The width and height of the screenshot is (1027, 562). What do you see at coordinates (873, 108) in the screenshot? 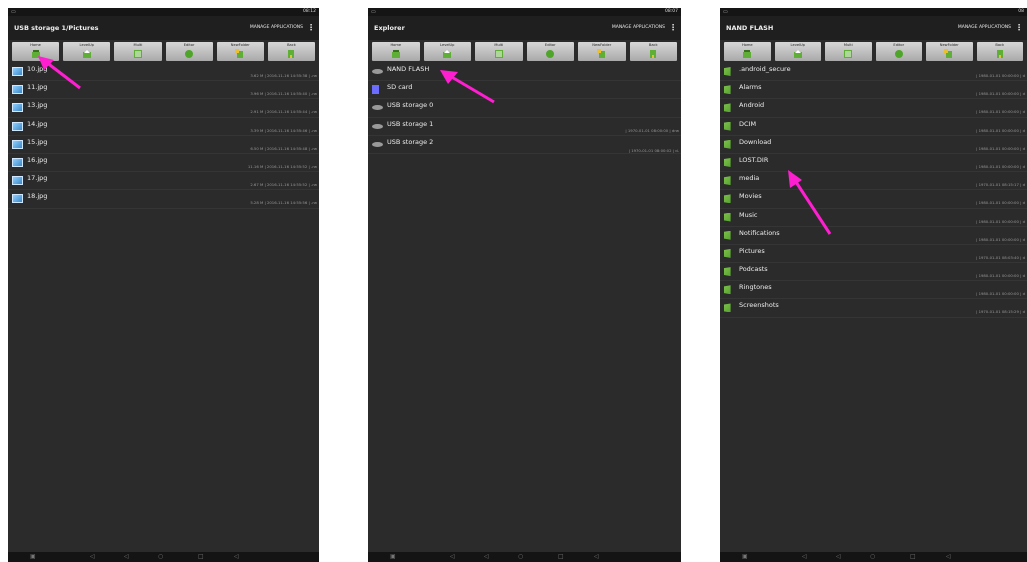
I see `list-item: Android | 1980-01-01 00:00:00 | d` at bounding box center [873, 108].